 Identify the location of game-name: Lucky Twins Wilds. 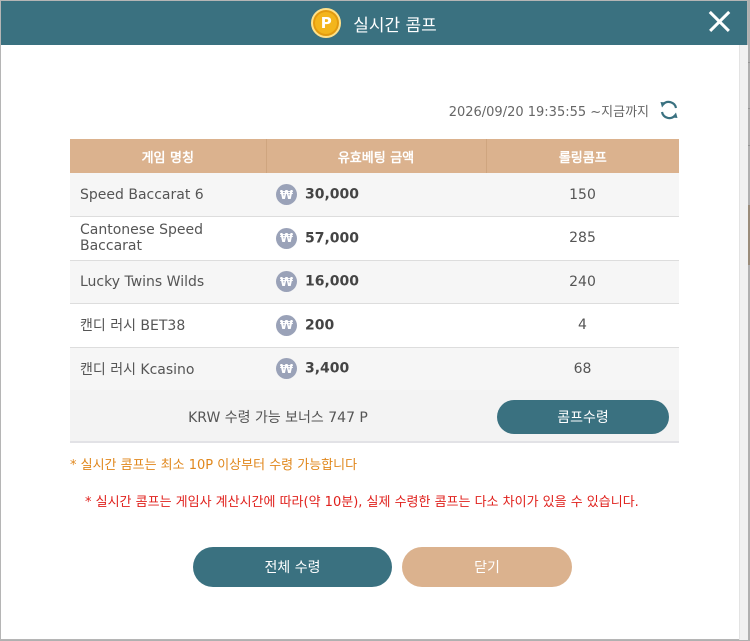
(168, 282).